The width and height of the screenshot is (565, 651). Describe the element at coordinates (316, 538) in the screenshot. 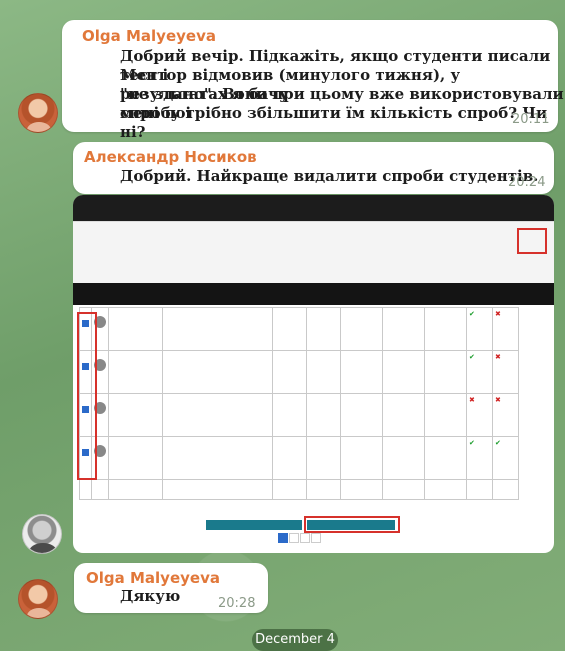

I see `screenshot-page-next` at that location.